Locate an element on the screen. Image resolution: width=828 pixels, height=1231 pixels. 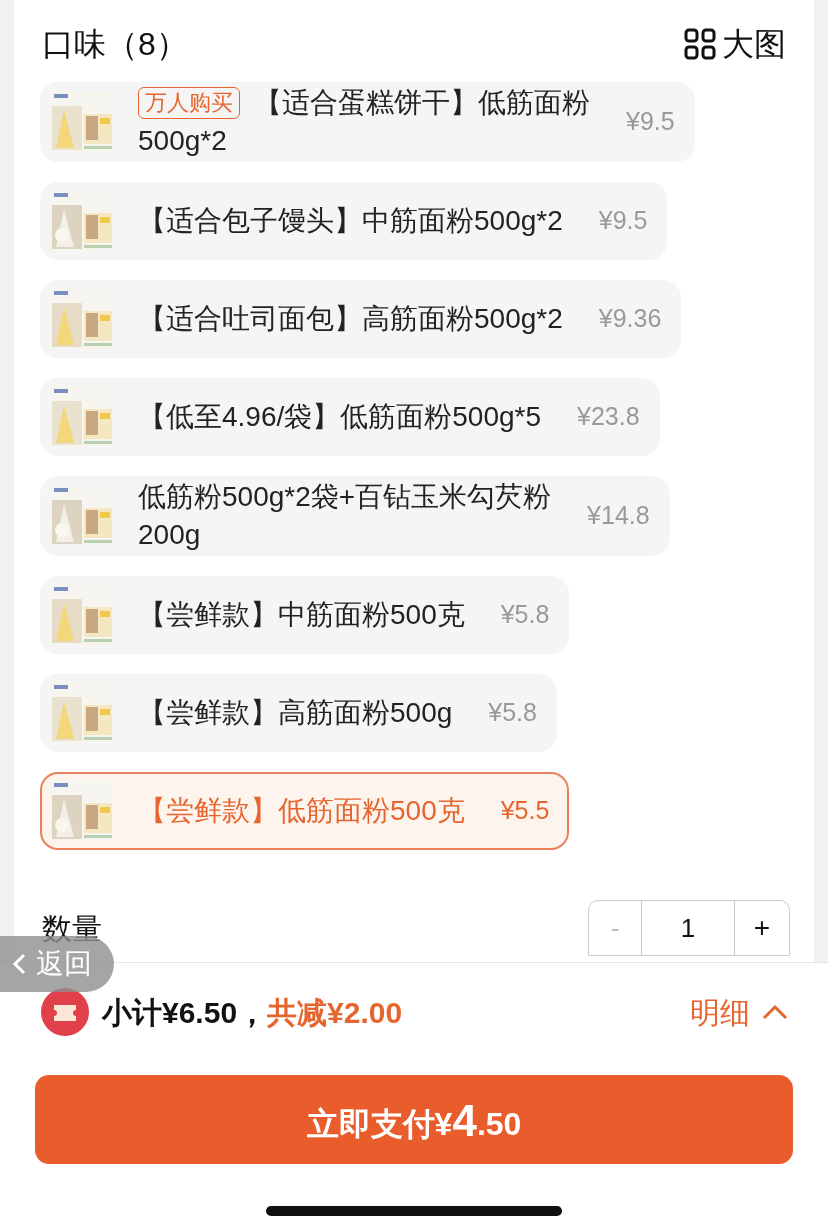
option-title: 低筋粉500g*2袋+百钻玉米勾芡粉 is located at coordinates (345, 497).